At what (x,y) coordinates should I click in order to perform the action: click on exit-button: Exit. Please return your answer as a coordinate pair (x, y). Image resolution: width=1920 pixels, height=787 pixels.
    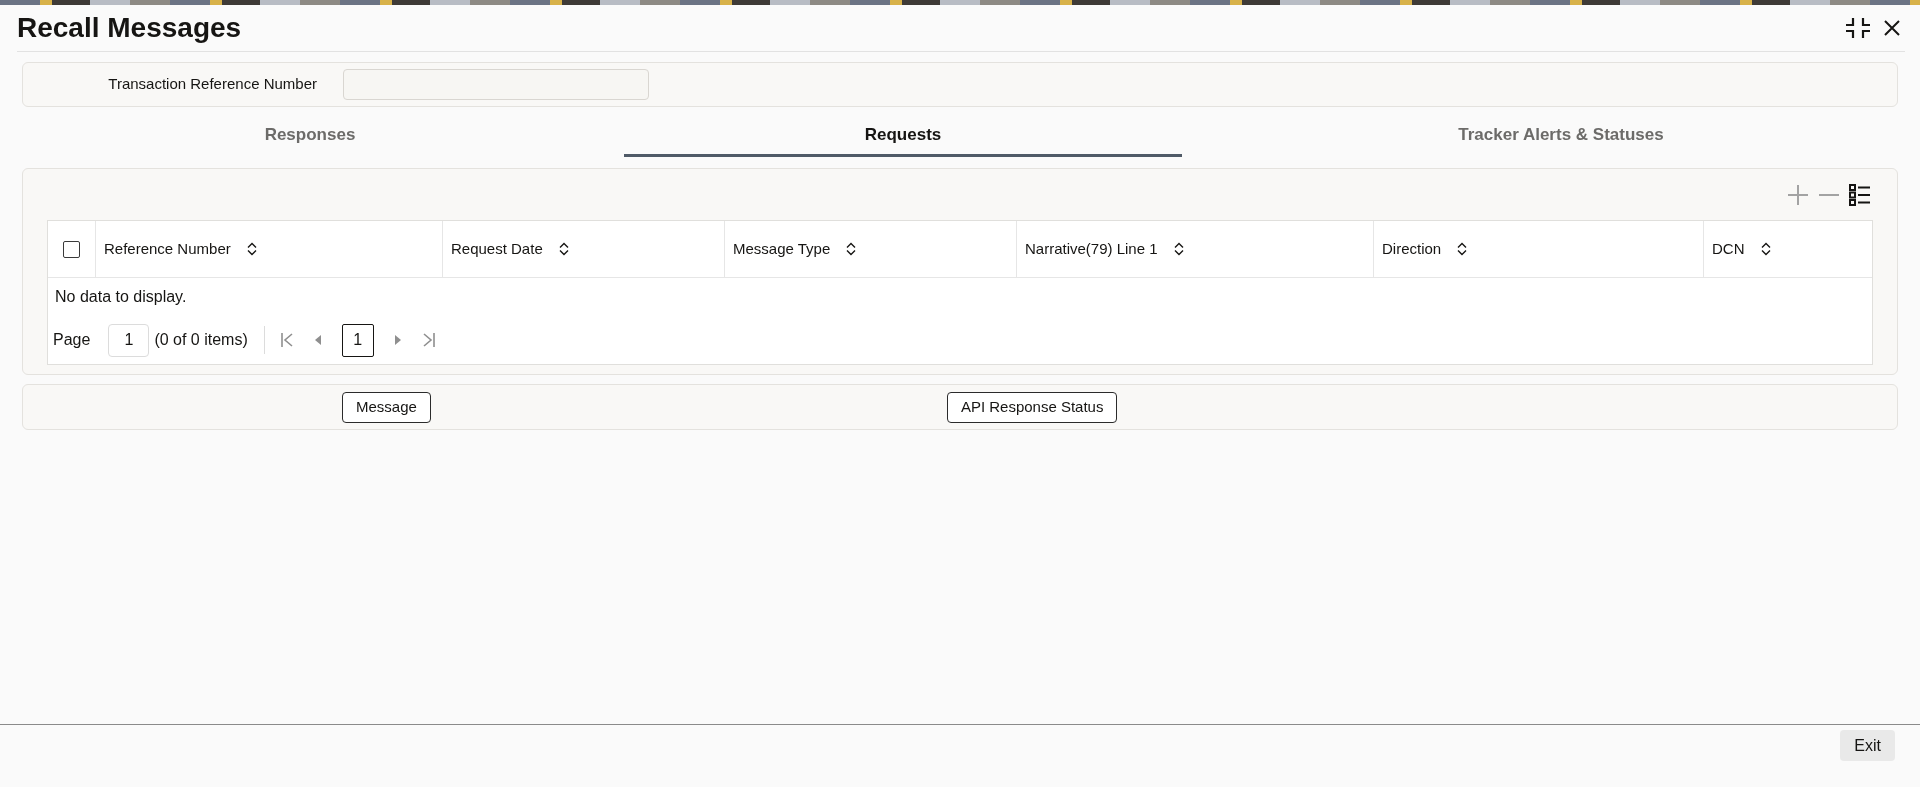
    Looking at the image, I should click on (1867, 745).